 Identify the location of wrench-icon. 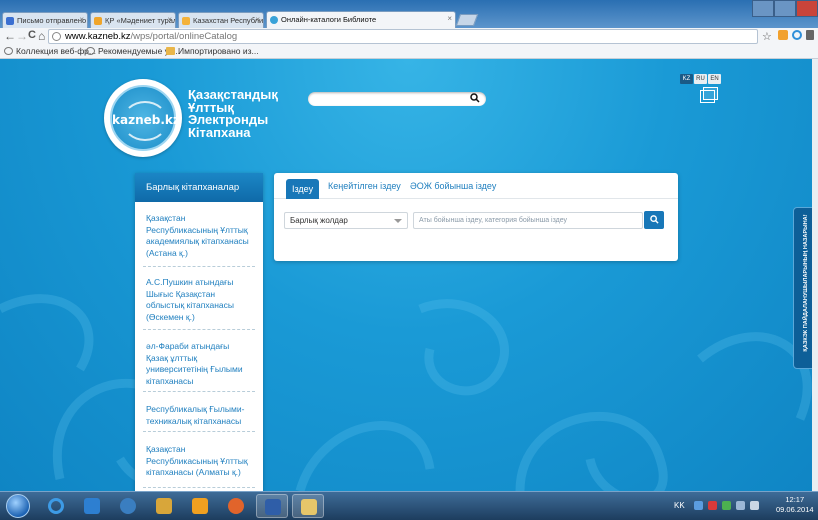
(810, 35).